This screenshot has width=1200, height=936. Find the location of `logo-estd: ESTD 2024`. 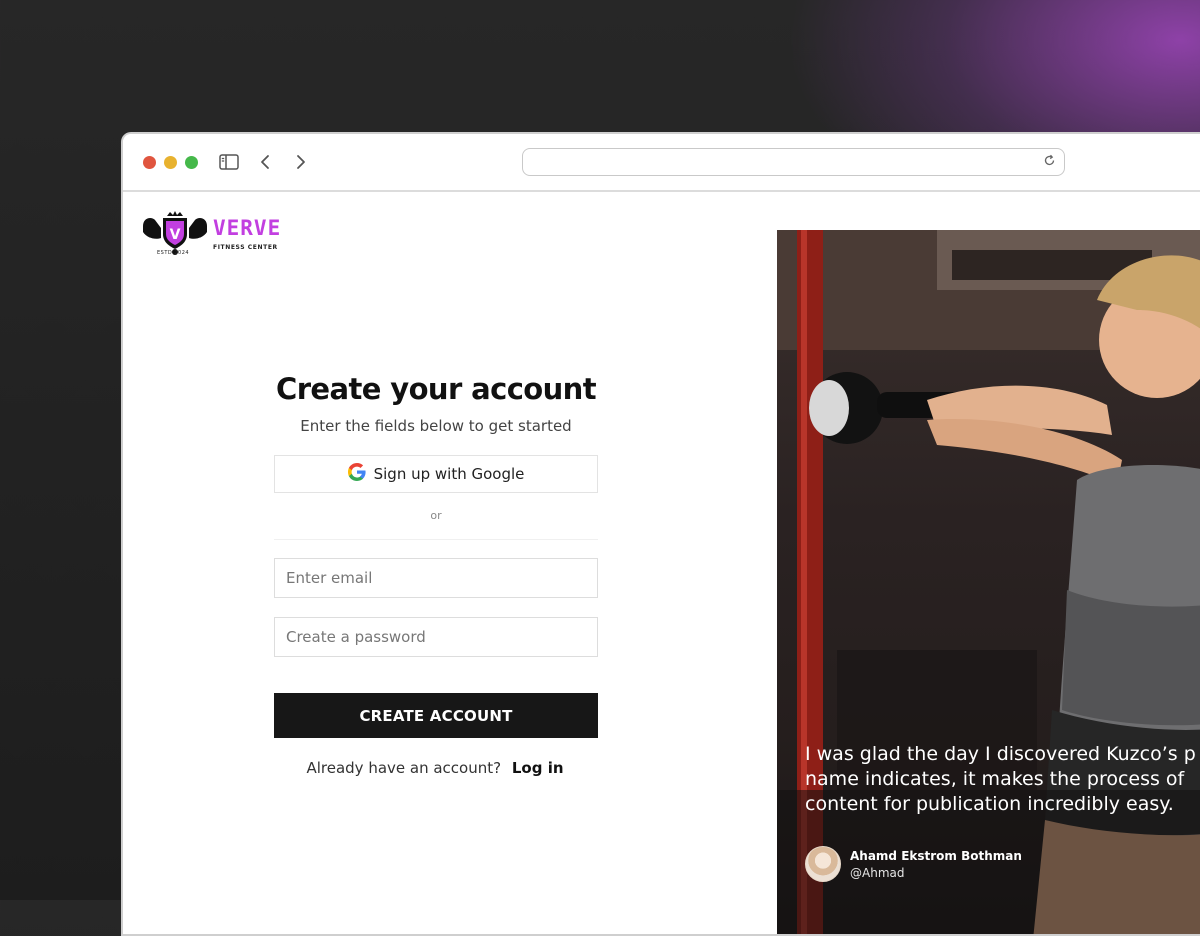

logo-estd: ESTD 2024 is located at coordinates (173, 253).